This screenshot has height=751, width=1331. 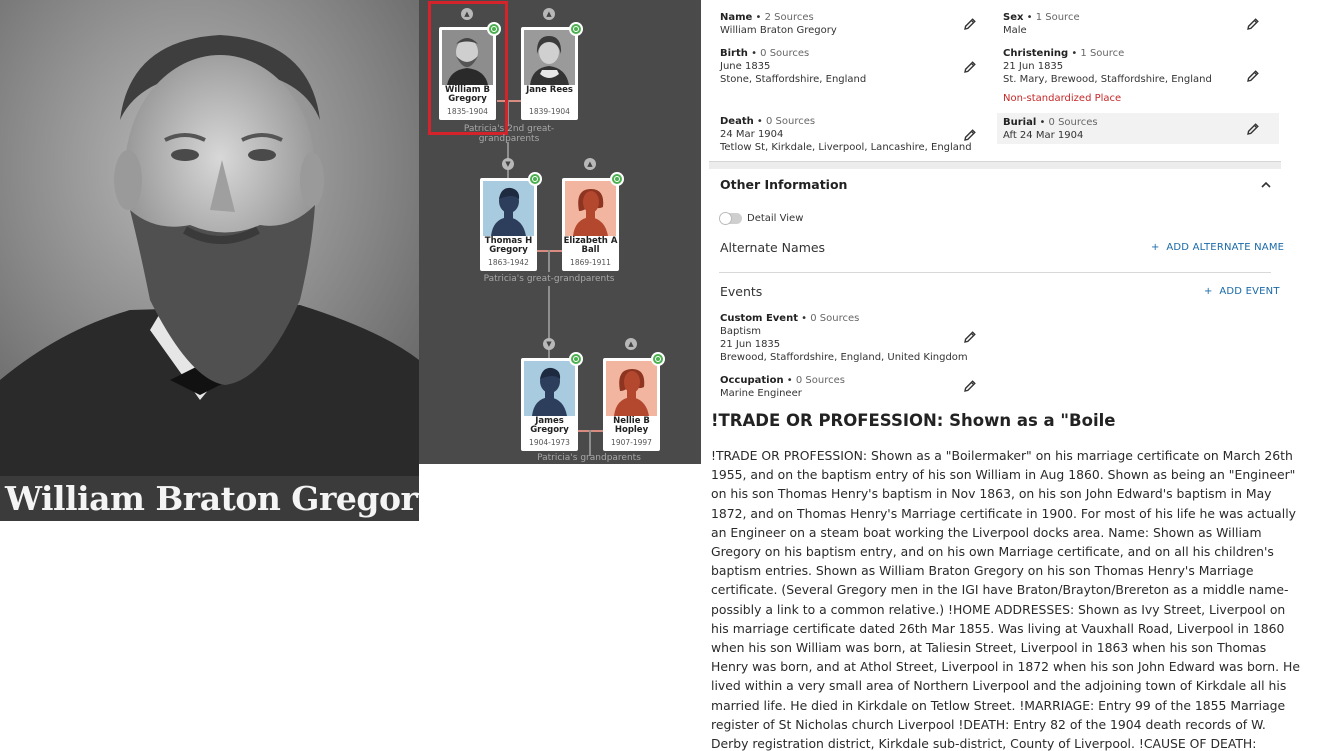 I want to click on fact-label: Name, so click(x=736, y=17).